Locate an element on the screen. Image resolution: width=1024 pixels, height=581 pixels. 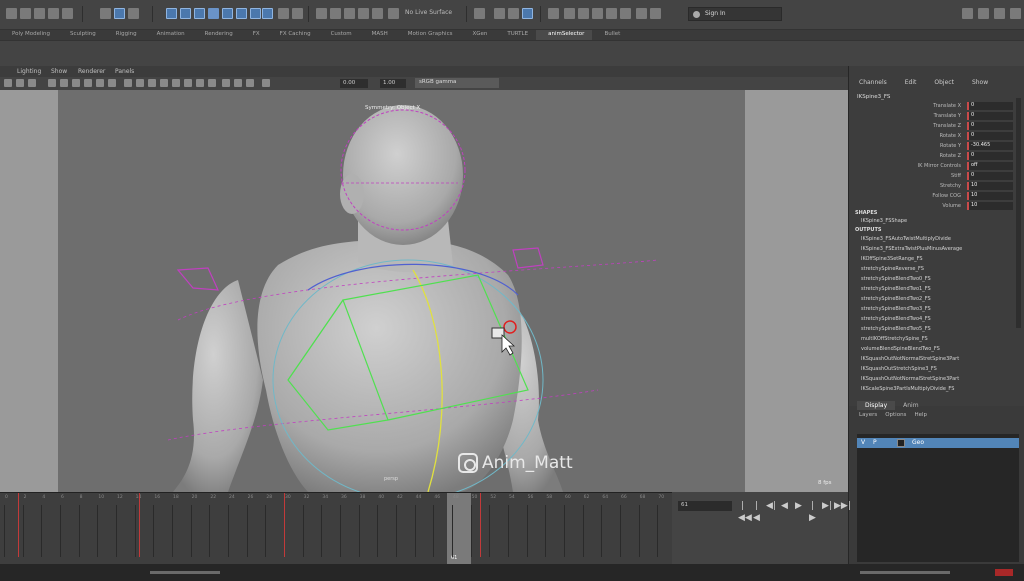
attr-row: IK Mirror Controls off is located at coordinates (936, 166).